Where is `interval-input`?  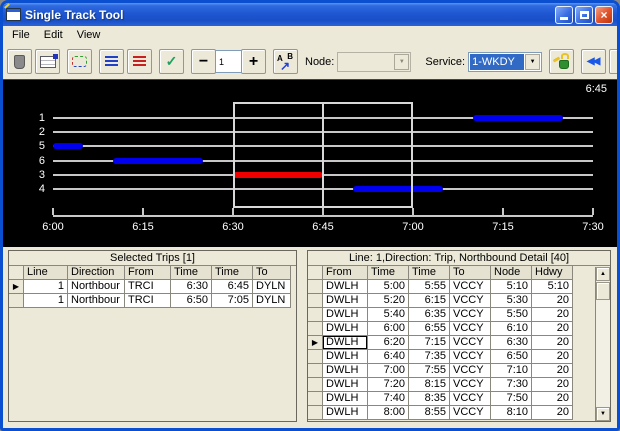
interval-input is located at coordinates (228, 61).